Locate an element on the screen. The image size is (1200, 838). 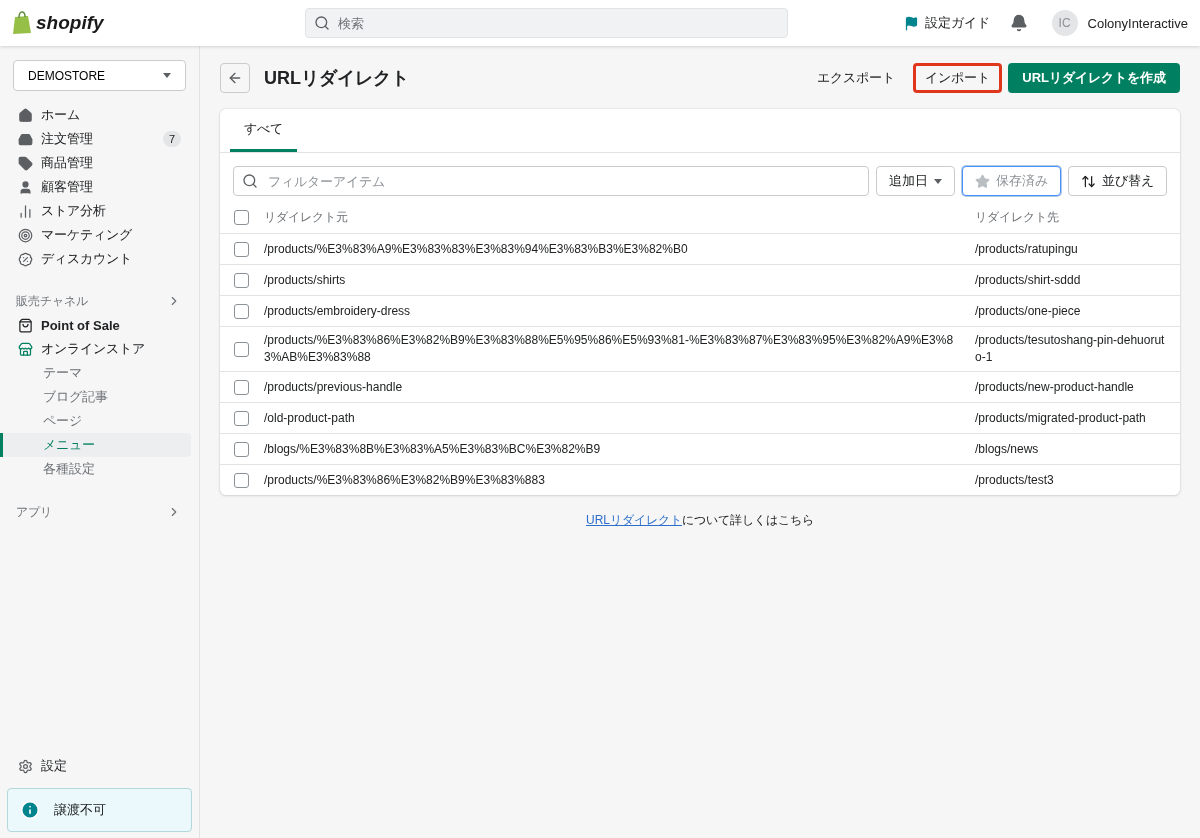
table-cell-text: /products/%E3%83%86%E3%82%B9%E3%83%88%E5%95%86%E5%93%81-%E3%83%87%E3%83%95%E3%82%A9%E3%83%AB%E3%83%88 is located at coordinates (609, 349).